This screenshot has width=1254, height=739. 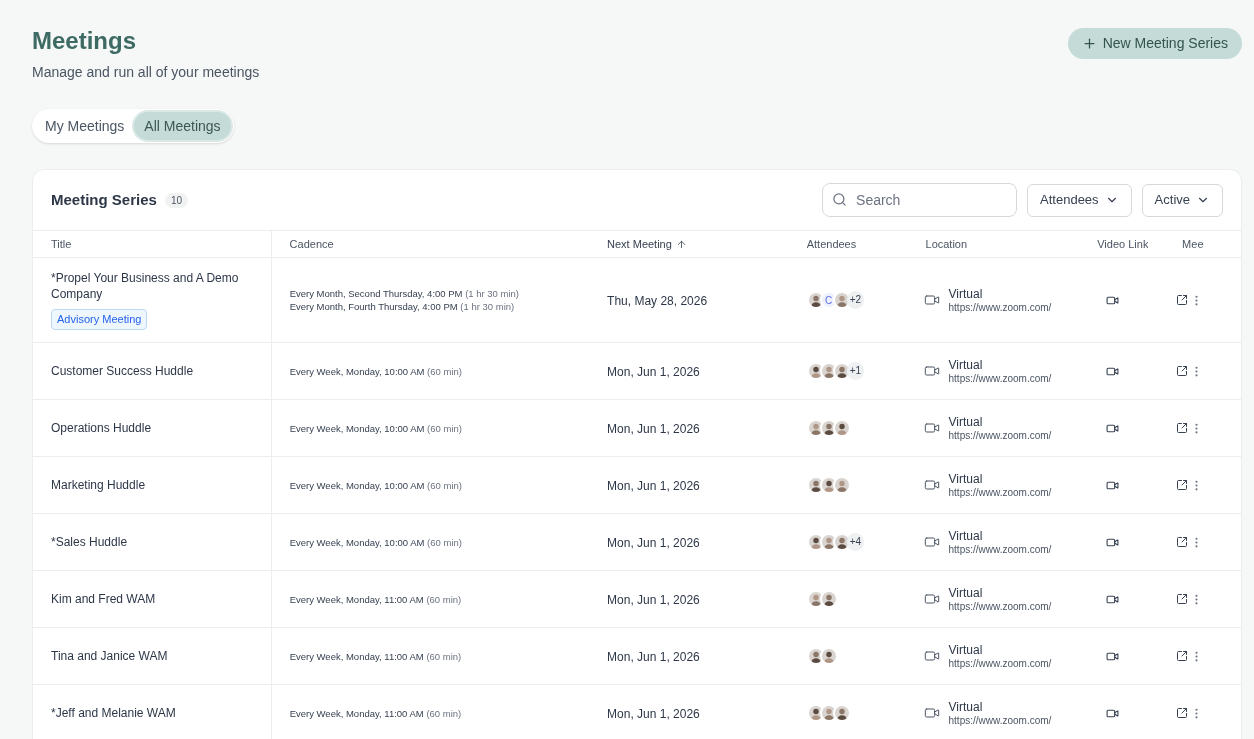 What do you see at coordinates (831, 244) in the screenshot?
I see `column-header: Attendees` at bounding box center [831, 244].